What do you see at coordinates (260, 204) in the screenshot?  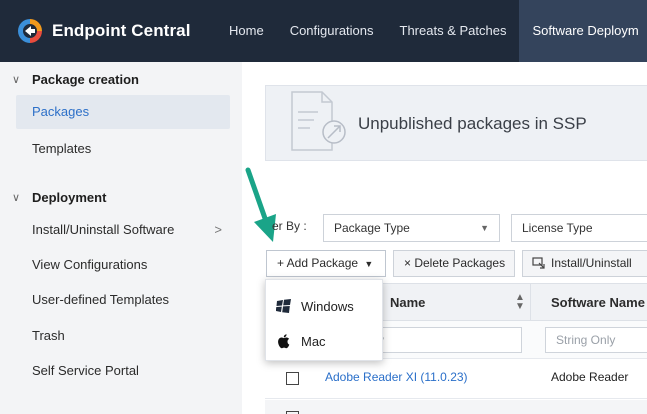 I see `annotation-arrow-icon` at bounding box center [260, 204].